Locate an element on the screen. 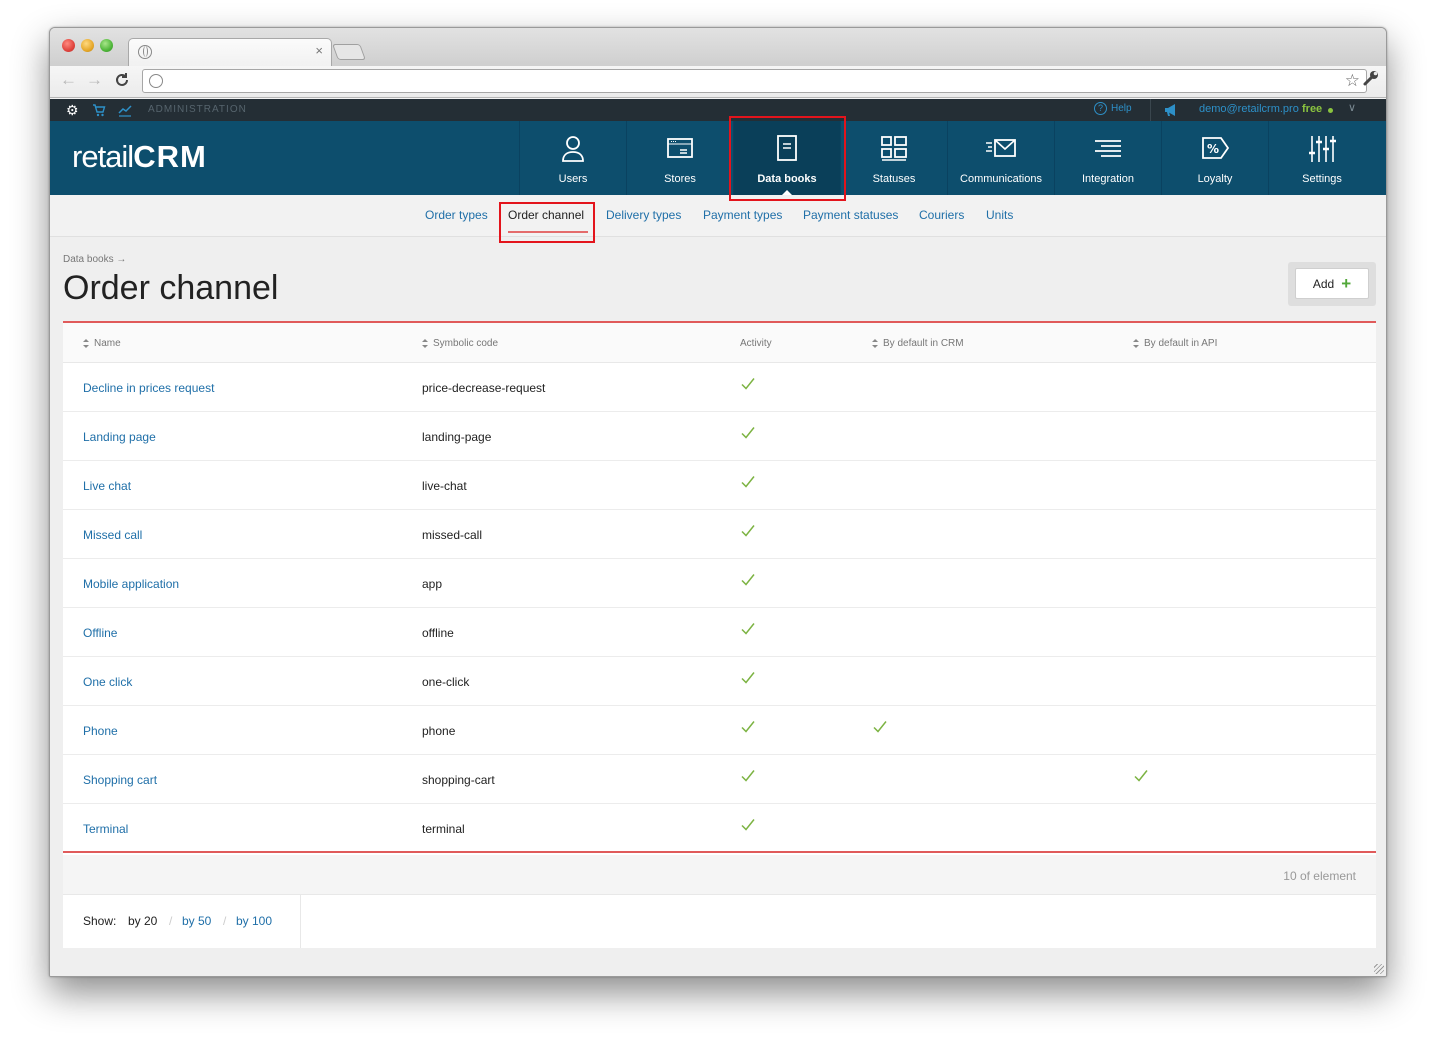 This screenshot has width=1436, height=1048. nav-item-stores: Stores is located at coordinates (679, 158).